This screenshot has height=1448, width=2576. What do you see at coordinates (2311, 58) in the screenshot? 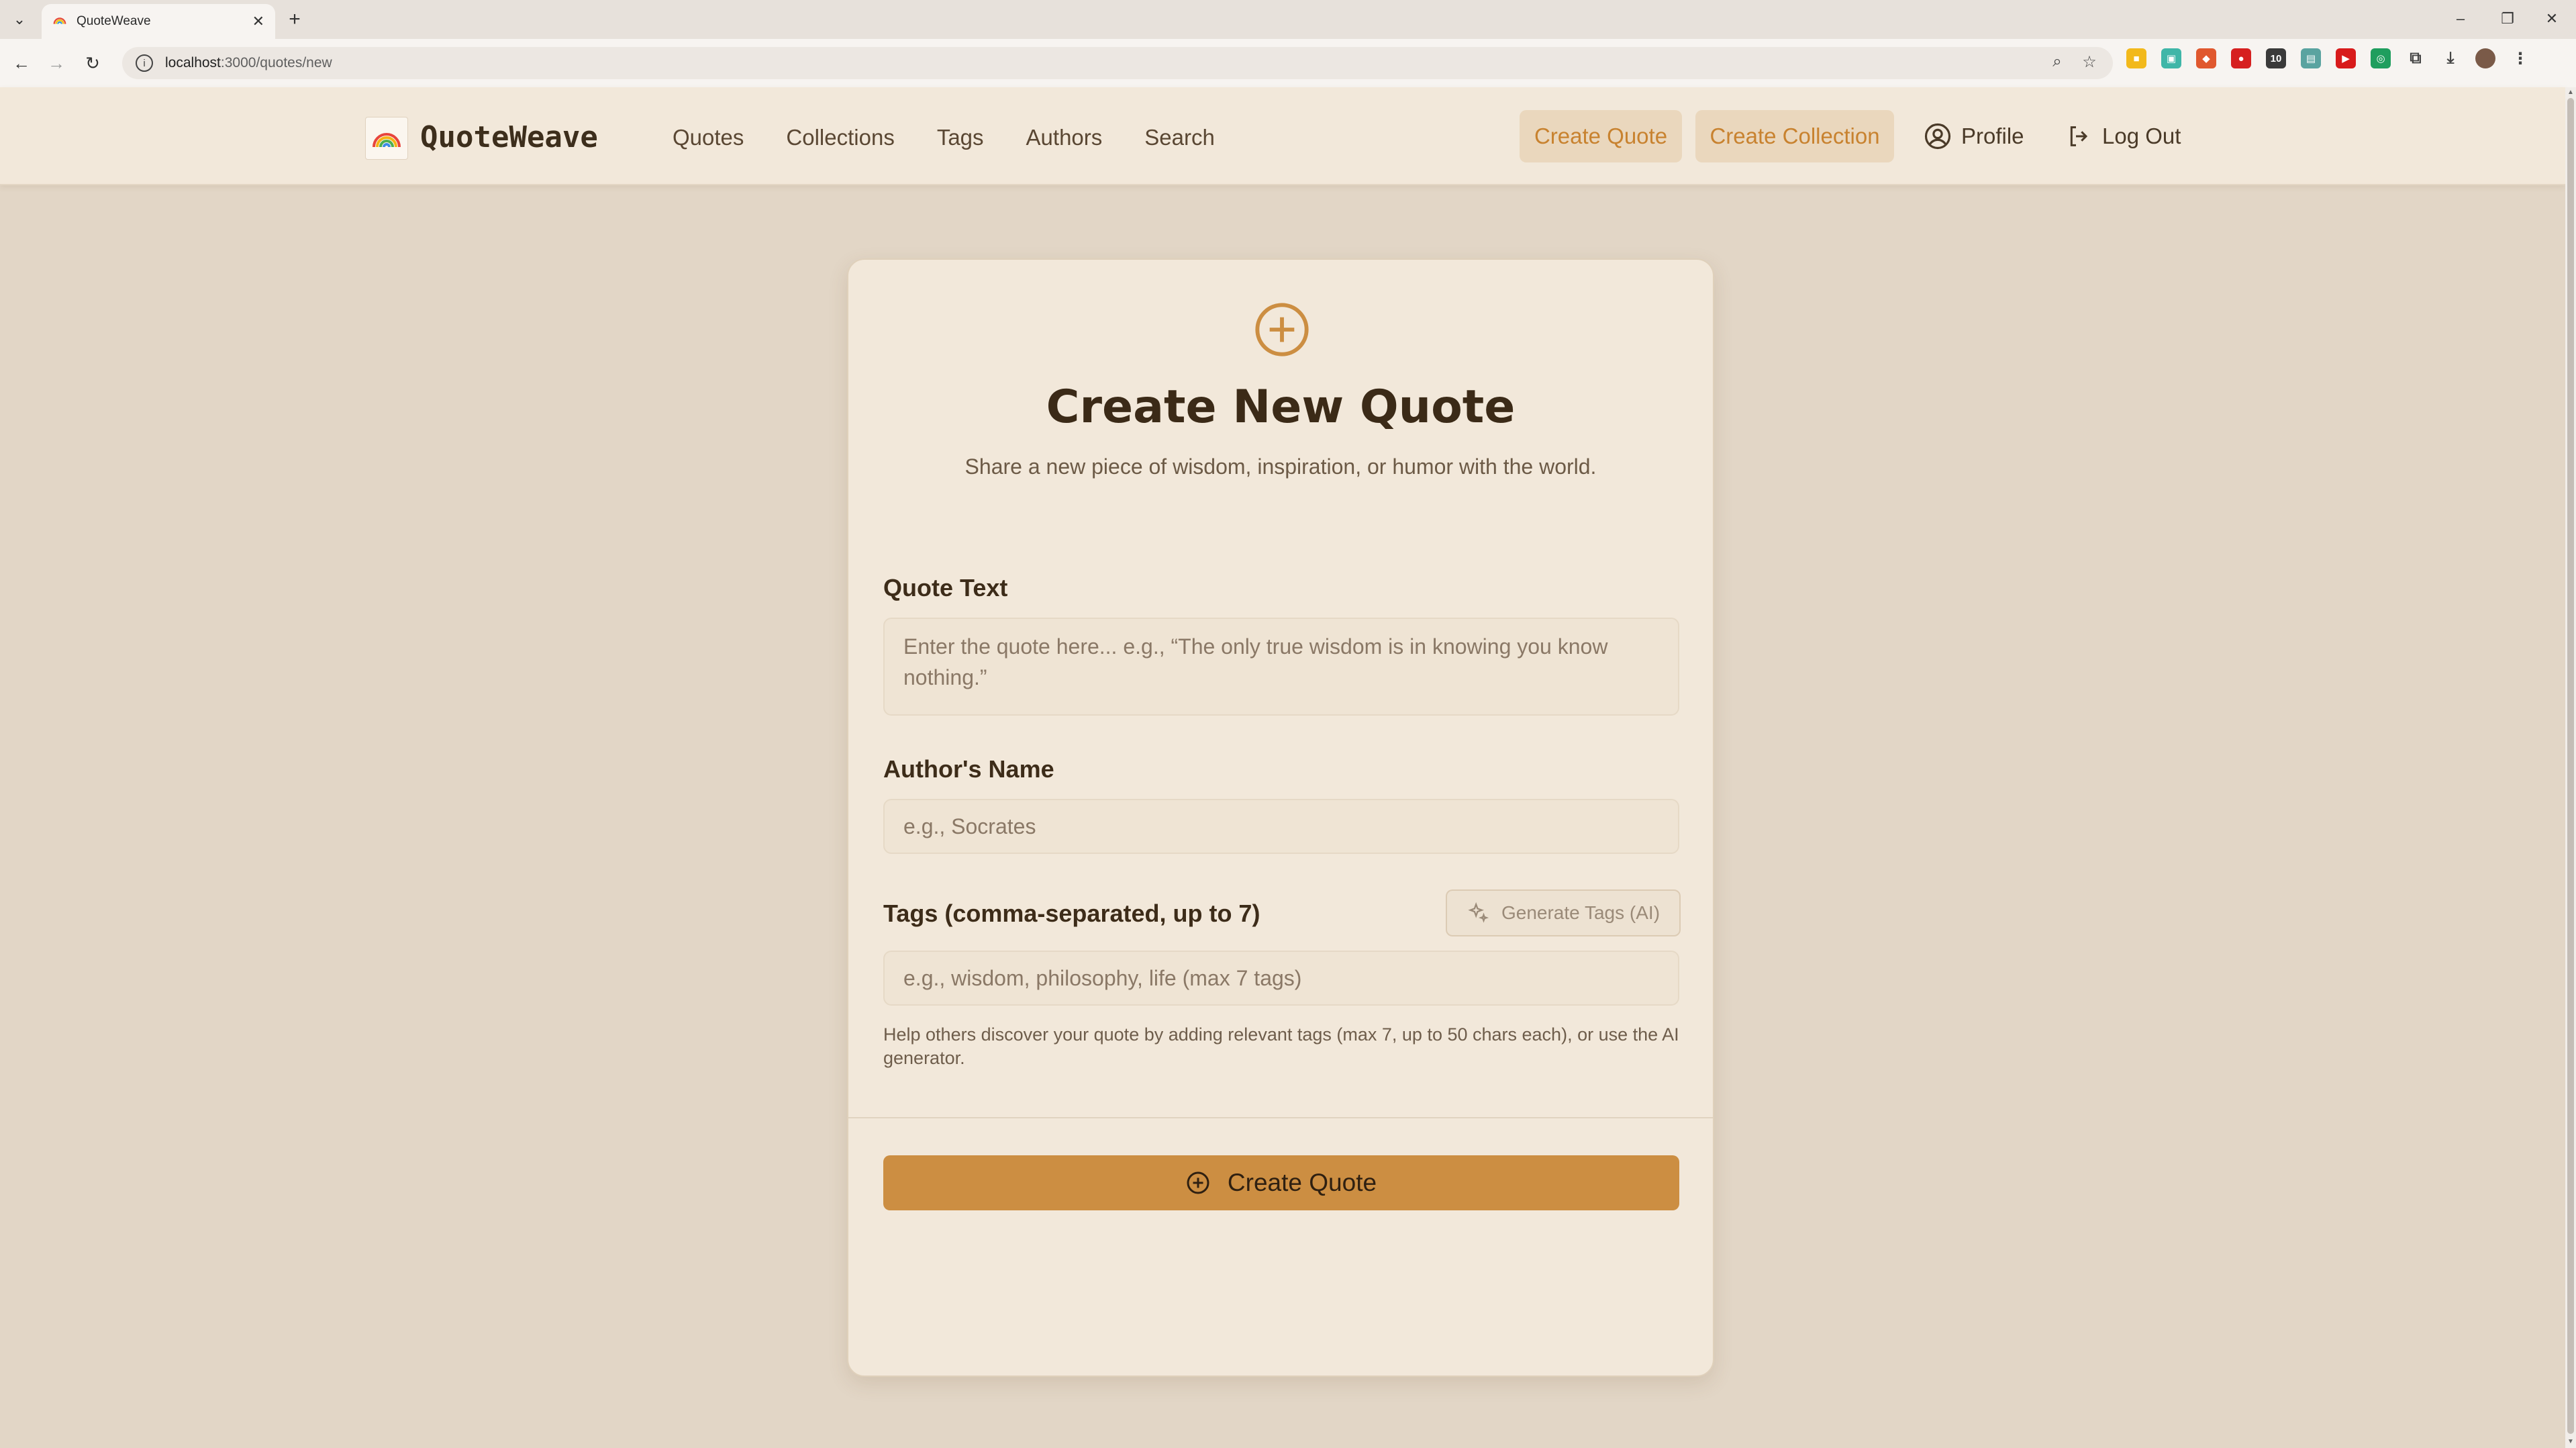
I see `extension-6-icon: ▤` at bounding box center [2311, 58].